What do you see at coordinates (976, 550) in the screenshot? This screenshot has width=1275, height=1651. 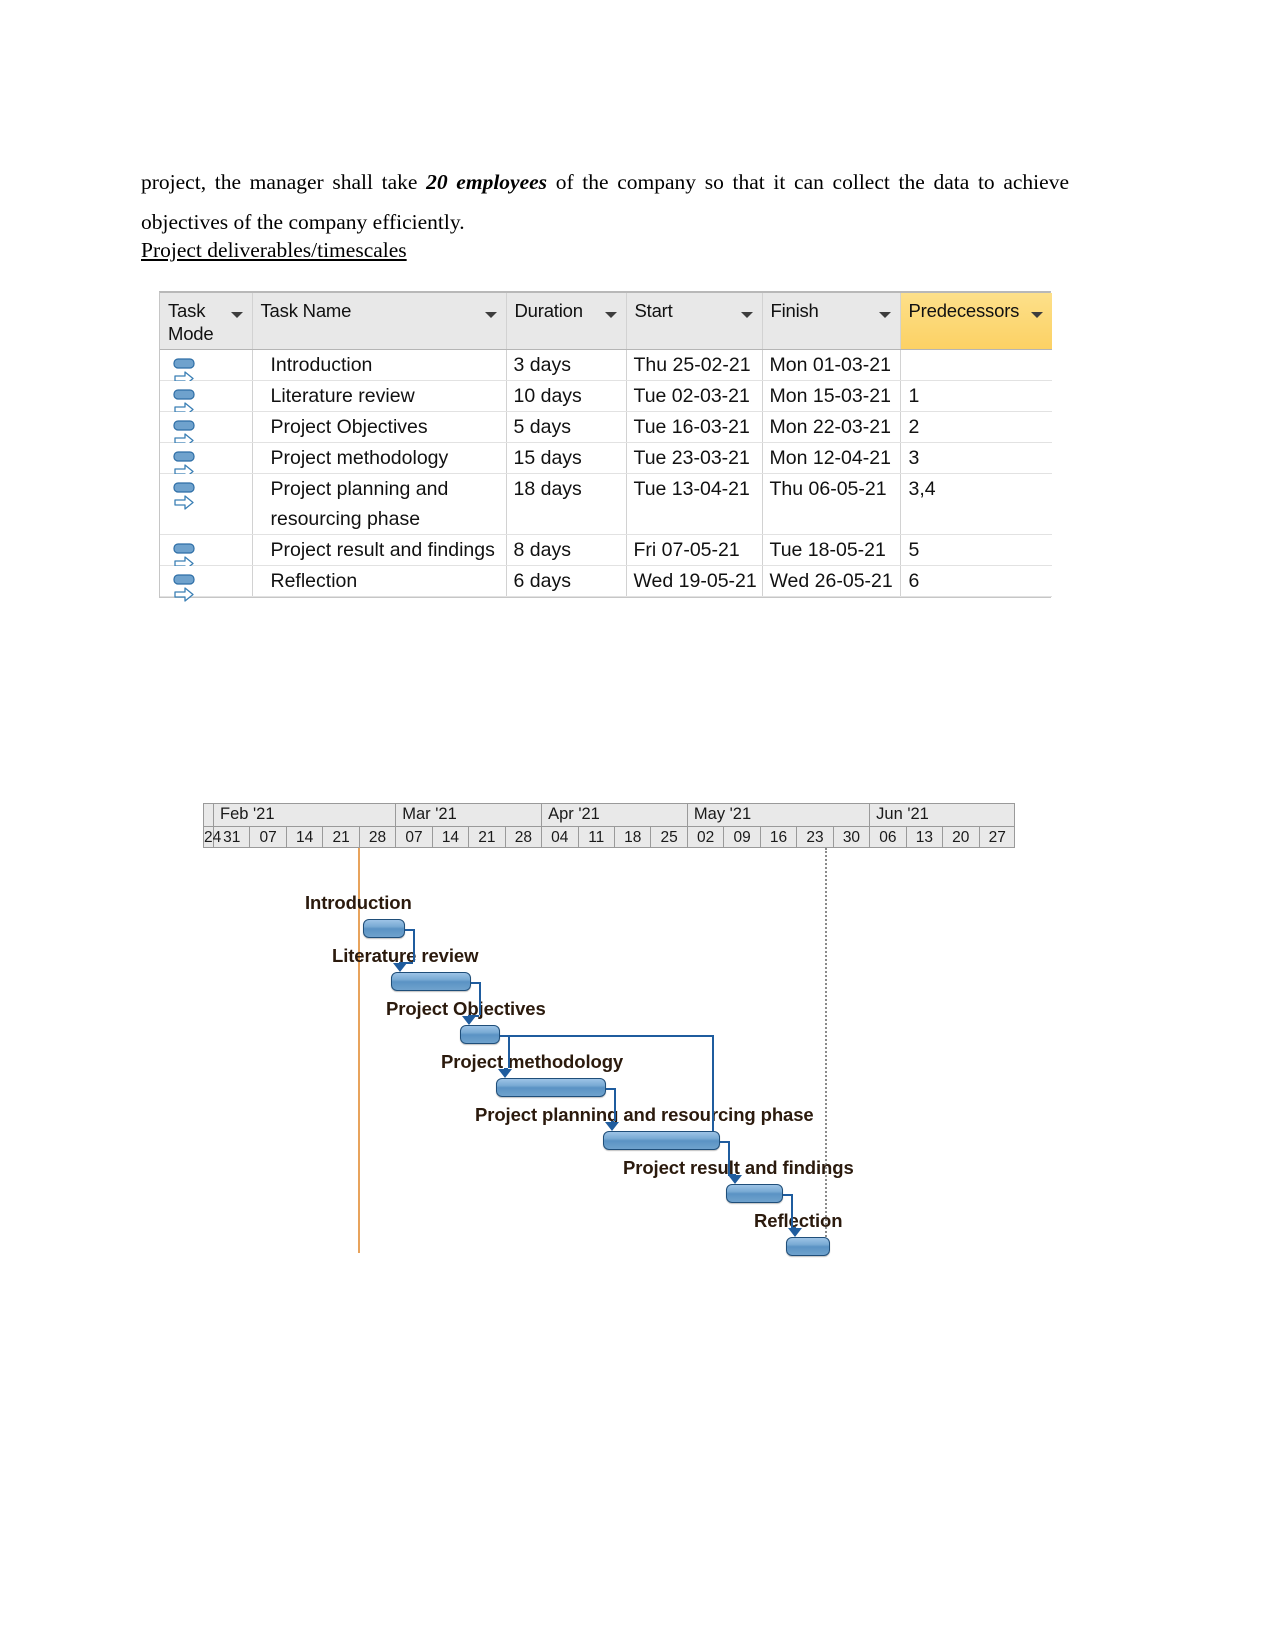 I see `cell-predecessors: 5` at bounding box center [976, 550].